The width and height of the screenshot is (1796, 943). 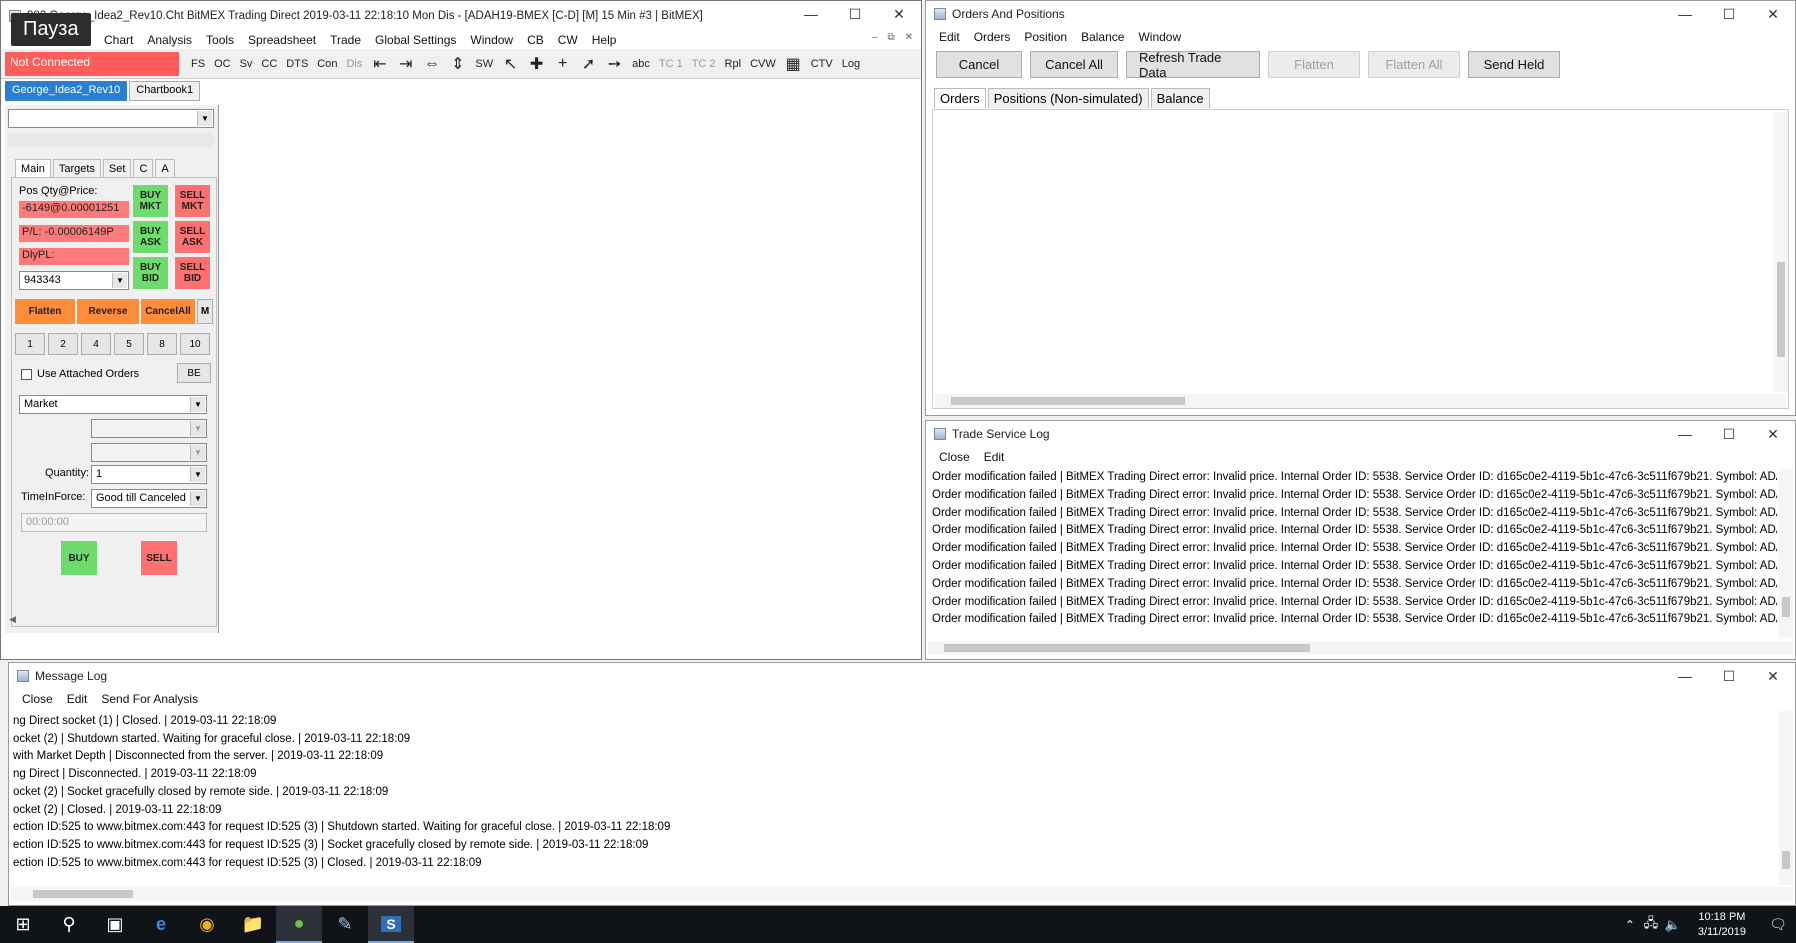 I want to click on tb-con: Con, so click(x=327, y=64).